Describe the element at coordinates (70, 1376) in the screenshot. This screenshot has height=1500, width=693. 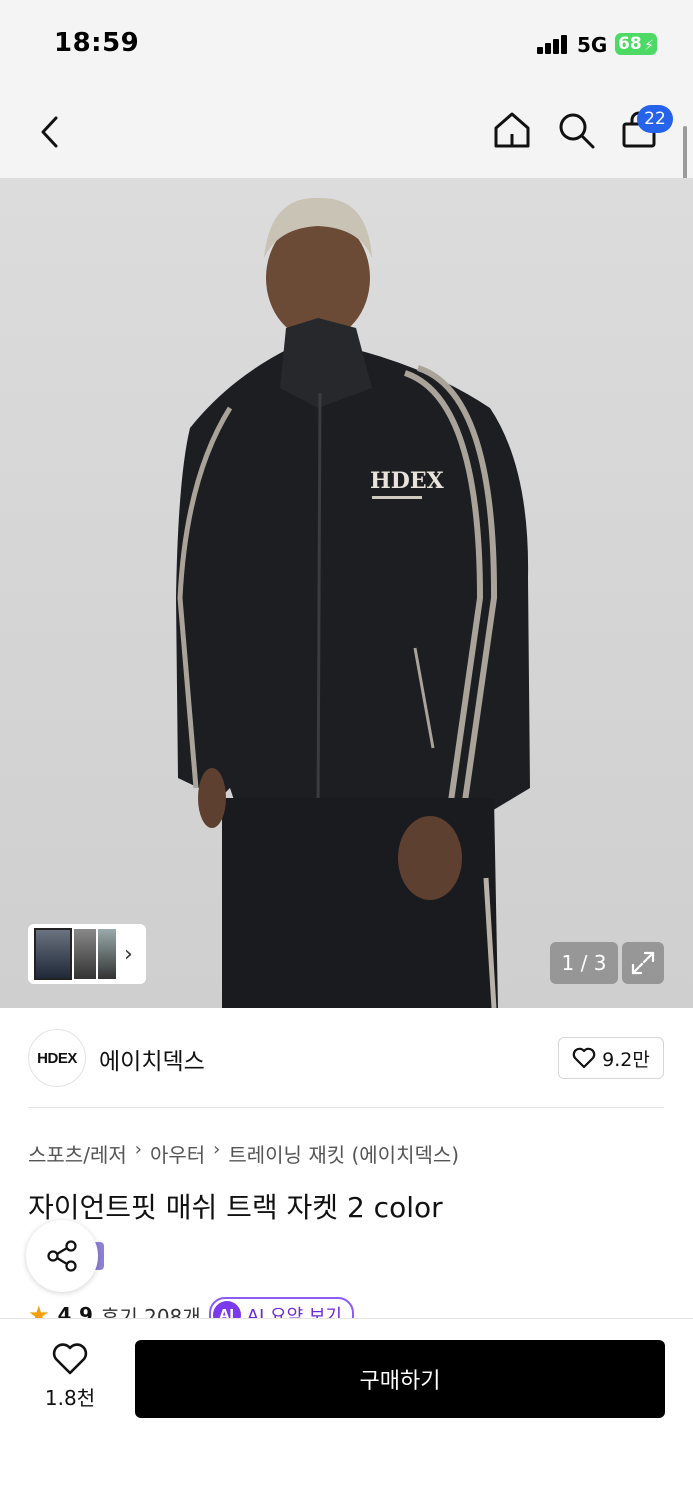
I see `wishlist-button: 1.8천` at that location.